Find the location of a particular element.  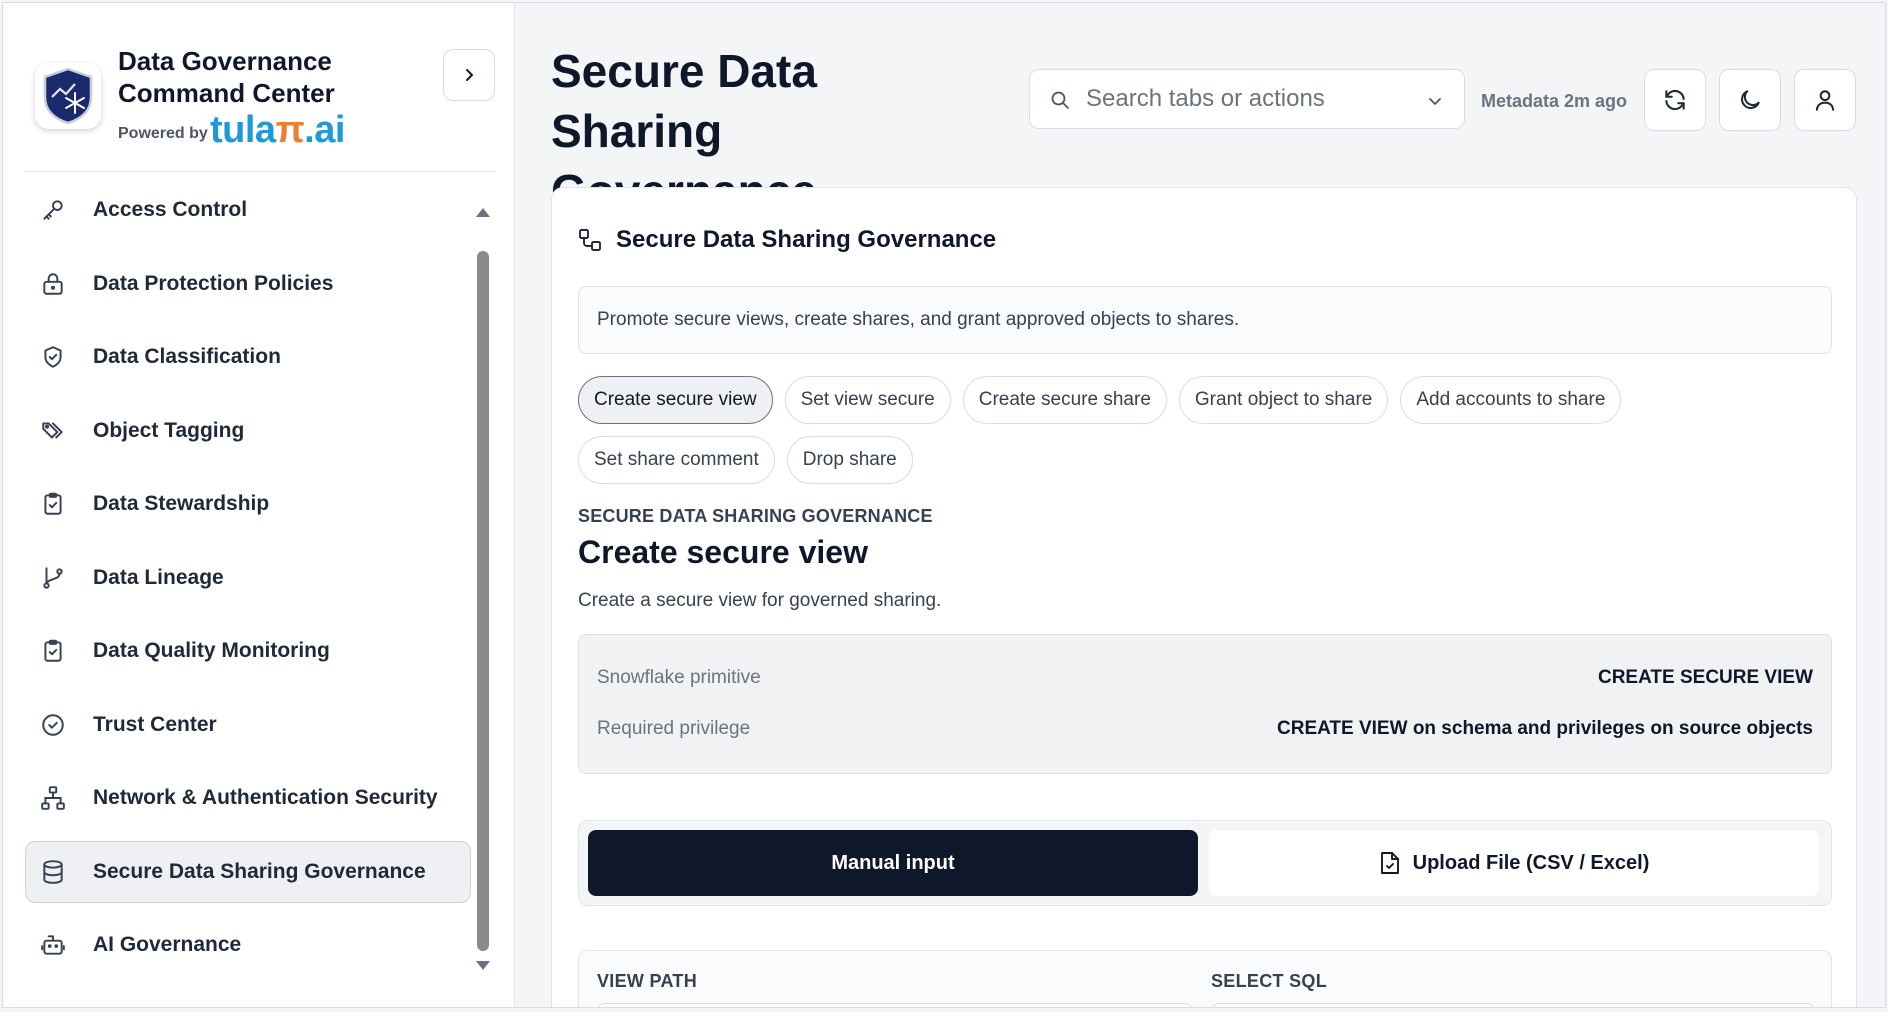

refresh-icon is located at coordinates (1675, 100).